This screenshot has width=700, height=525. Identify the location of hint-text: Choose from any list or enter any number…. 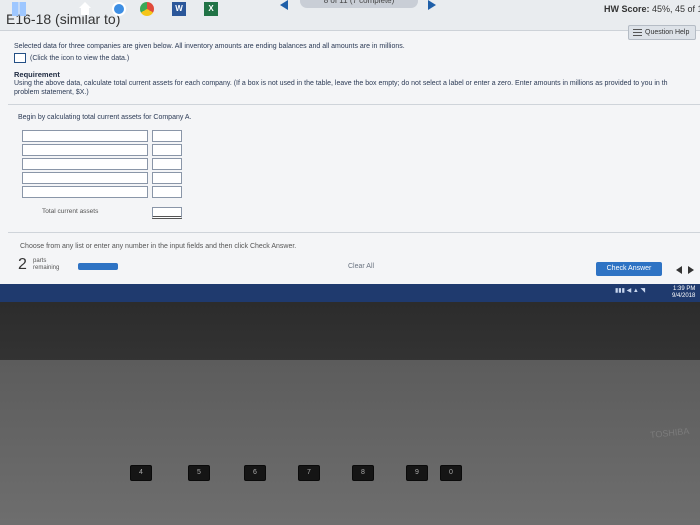
(158, 246).